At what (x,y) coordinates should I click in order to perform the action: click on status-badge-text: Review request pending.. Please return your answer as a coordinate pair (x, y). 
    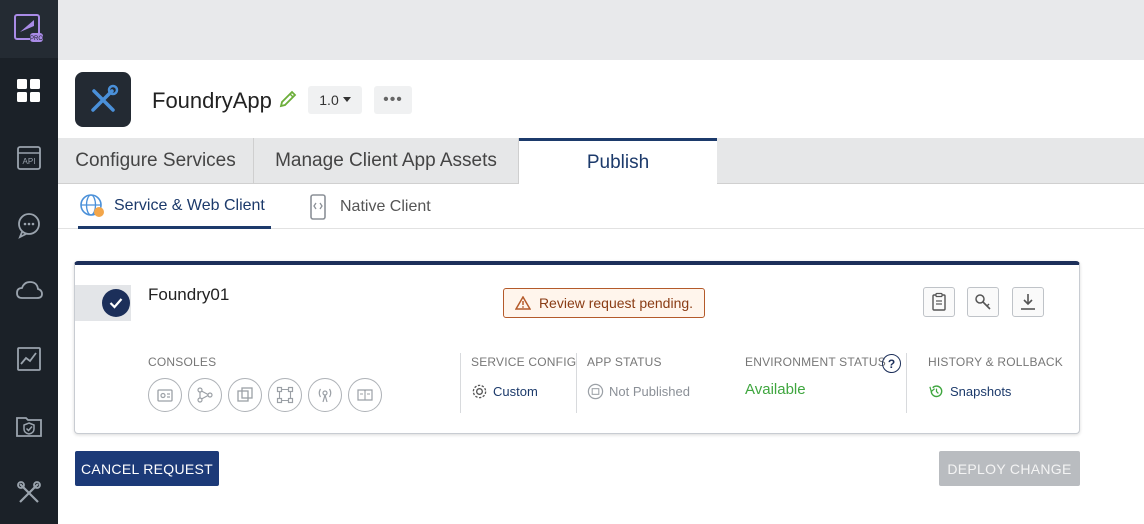
    Looking at the image, I should click on (616, 303).